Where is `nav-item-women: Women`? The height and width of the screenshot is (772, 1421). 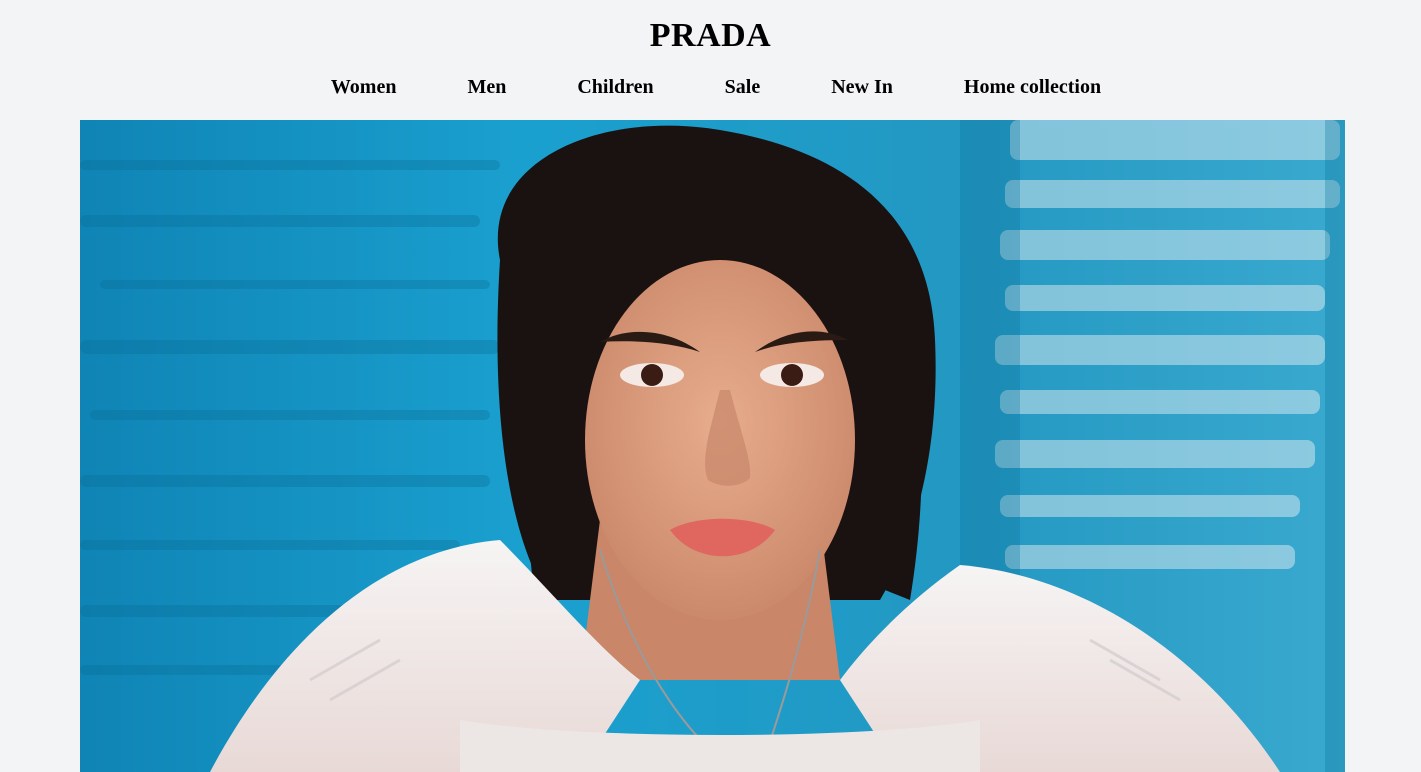 nav-item-women: Women is located at coordinates (364, 87).